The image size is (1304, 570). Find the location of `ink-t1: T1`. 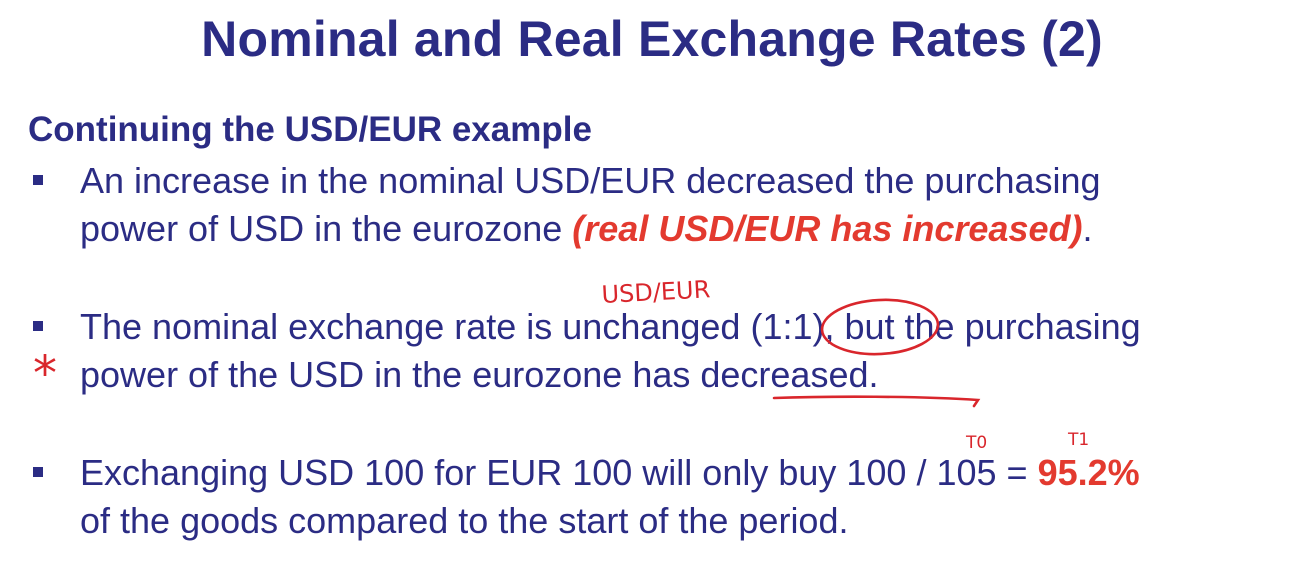

ink-t1: T1 is located at coordinates (1078, 440).